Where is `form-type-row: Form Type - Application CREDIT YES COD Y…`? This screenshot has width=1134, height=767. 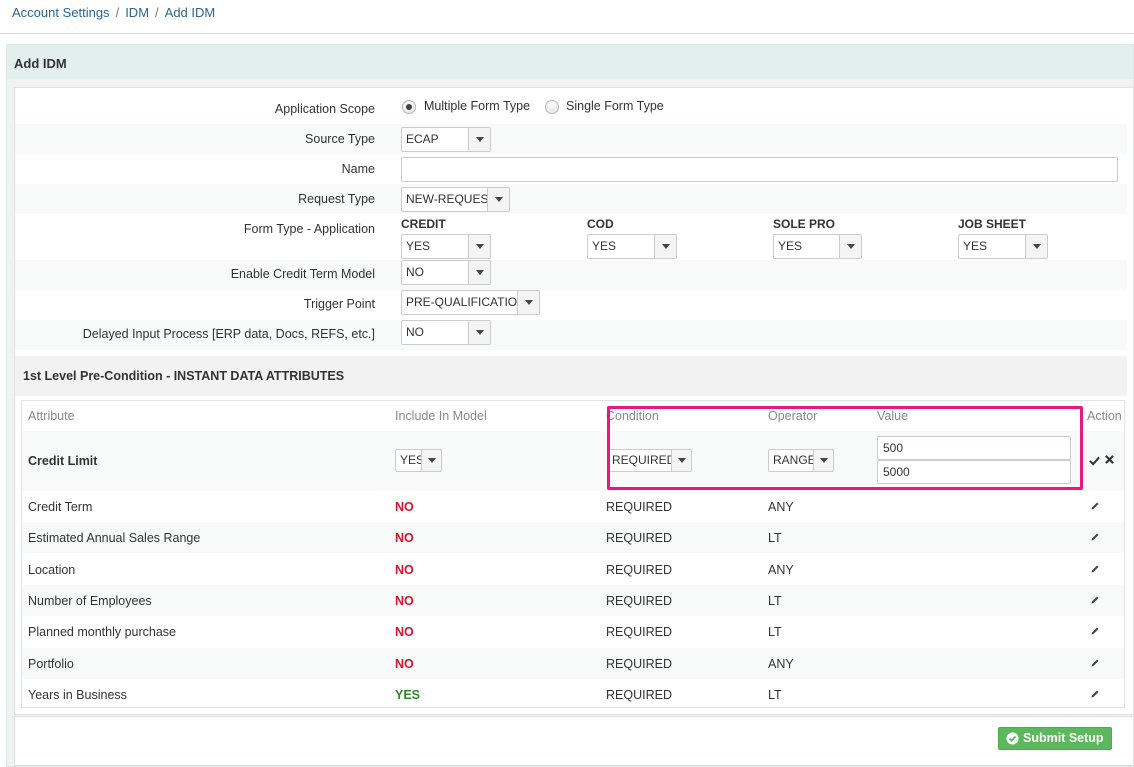 form-type-row: Form Type - Application CREDIT YES COD Y… is located at coordinates (571, 237).